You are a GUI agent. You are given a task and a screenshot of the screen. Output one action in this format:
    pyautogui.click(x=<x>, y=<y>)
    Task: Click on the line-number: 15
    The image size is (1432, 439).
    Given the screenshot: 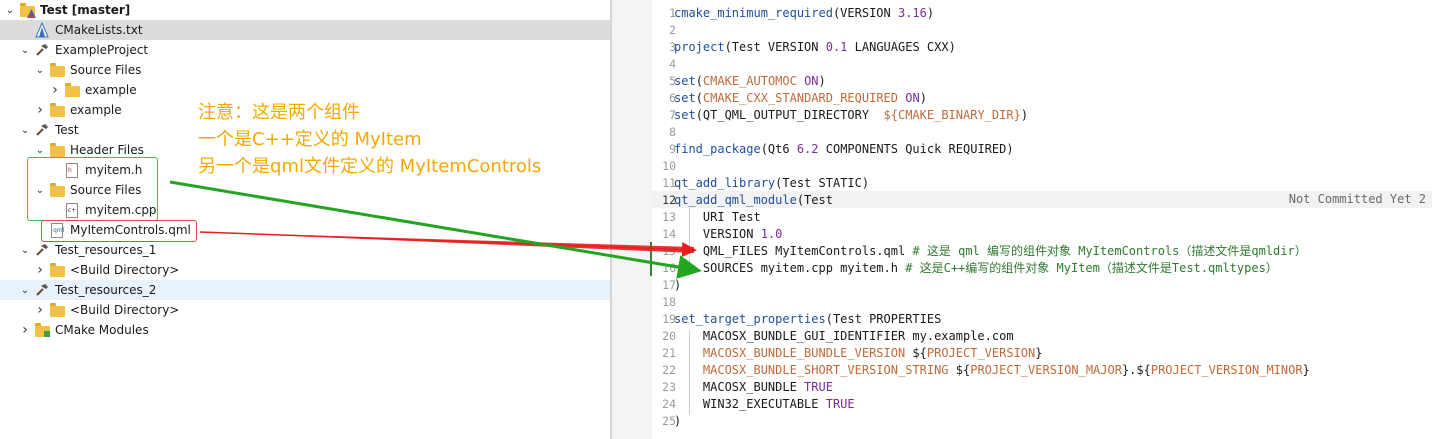 What is the action you would take?
    pyautogui.click(x=669, y=251)
    